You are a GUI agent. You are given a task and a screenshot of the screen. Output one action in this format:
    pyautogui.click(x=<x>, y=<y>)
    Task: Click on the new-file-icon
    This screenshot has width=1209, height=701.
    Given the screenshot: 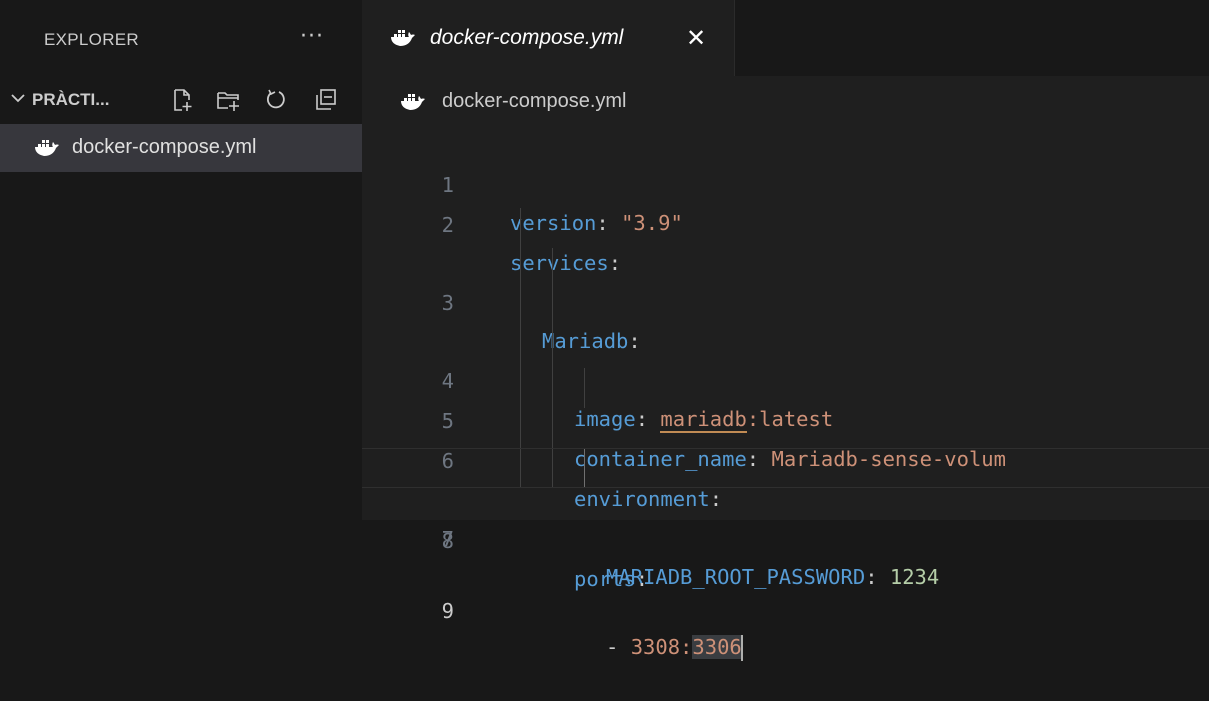 What is the action you would take?
    pyautogui.click(x=182, y=100)
    